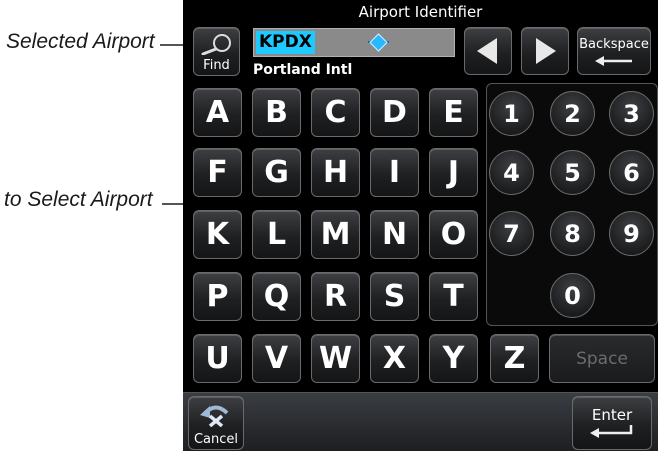 This screenshot has width=658, height=451. What do you see at coordinates (453, 234) in the screenshot?
I see `key-o: O` at bounding box center [453, 234].